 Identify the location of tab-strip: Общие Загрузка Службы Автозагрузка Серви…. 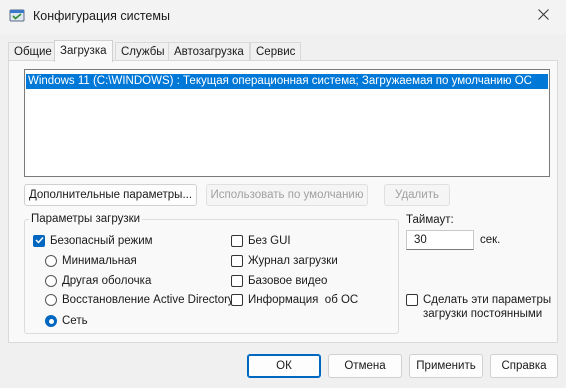
(283, 51).